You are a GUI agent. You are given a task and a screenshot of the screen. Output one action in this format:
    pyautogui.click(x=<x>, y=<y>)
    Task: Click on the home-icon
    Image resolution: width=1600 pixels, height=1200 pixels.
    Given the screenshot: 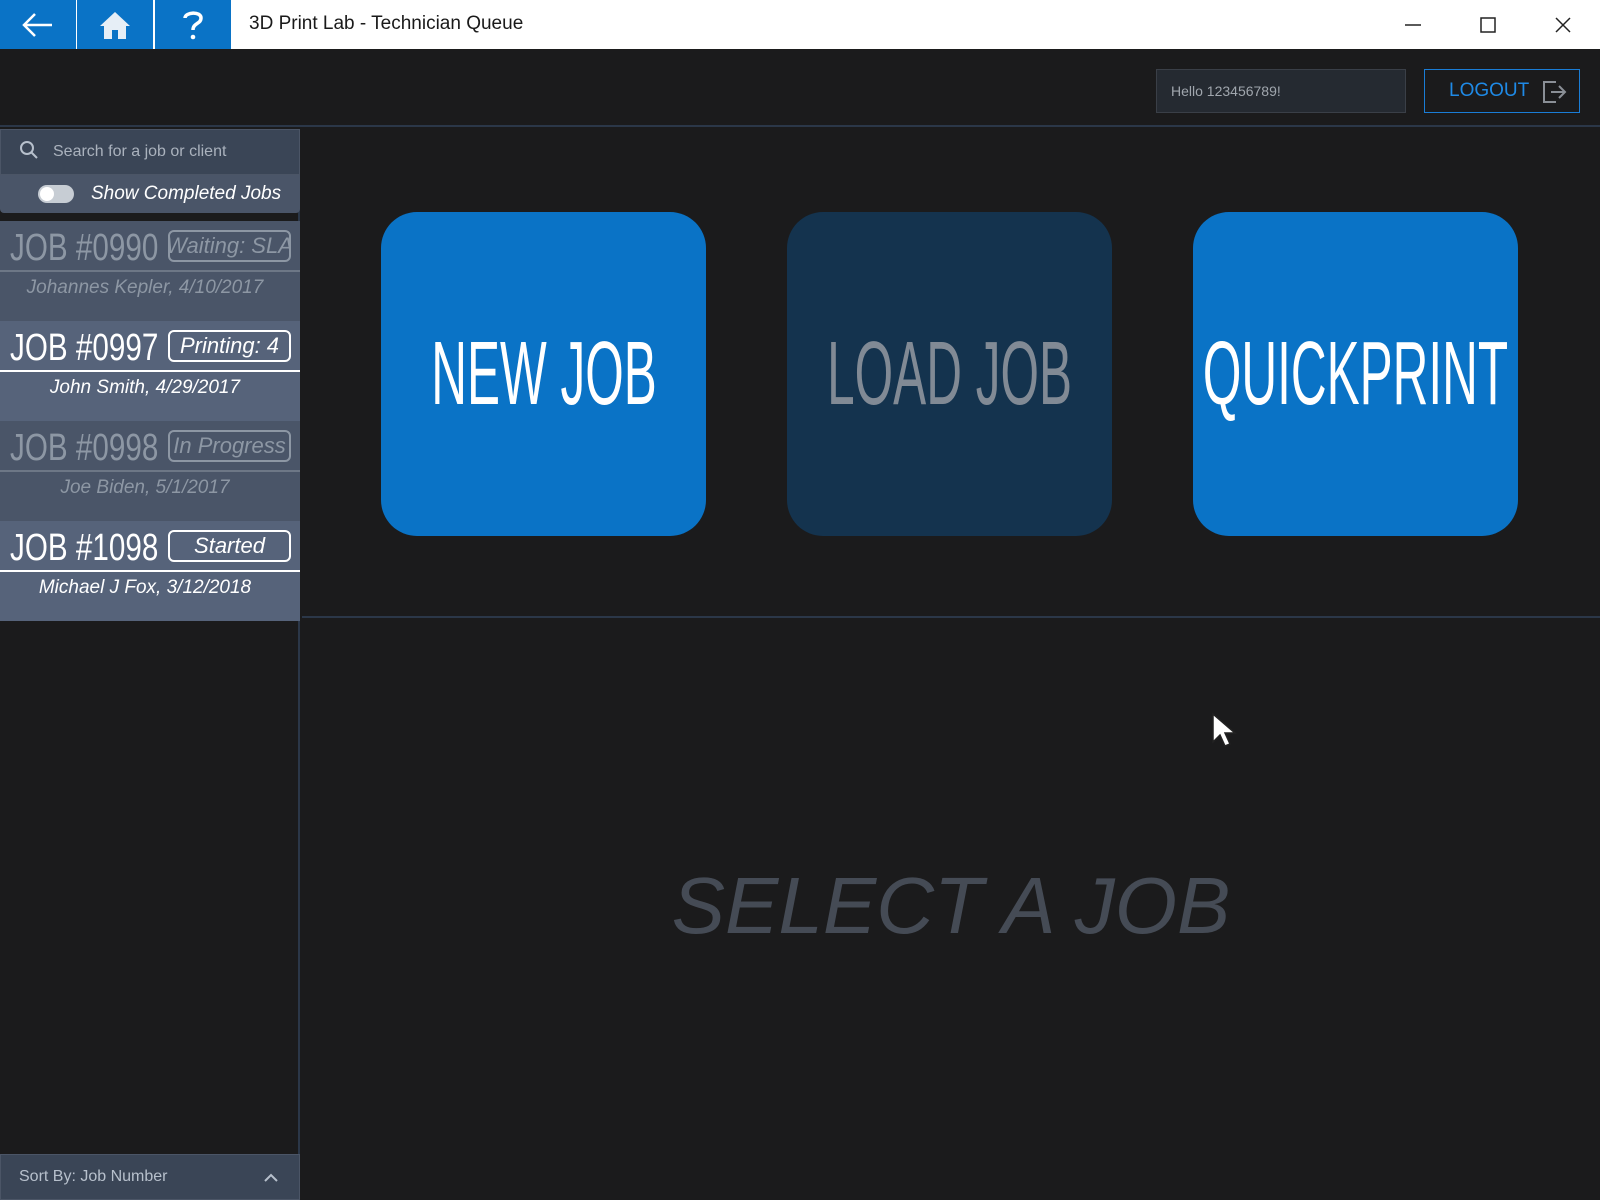 What is the action you would take?
    pyautogui.click(x=115, y=25)
    